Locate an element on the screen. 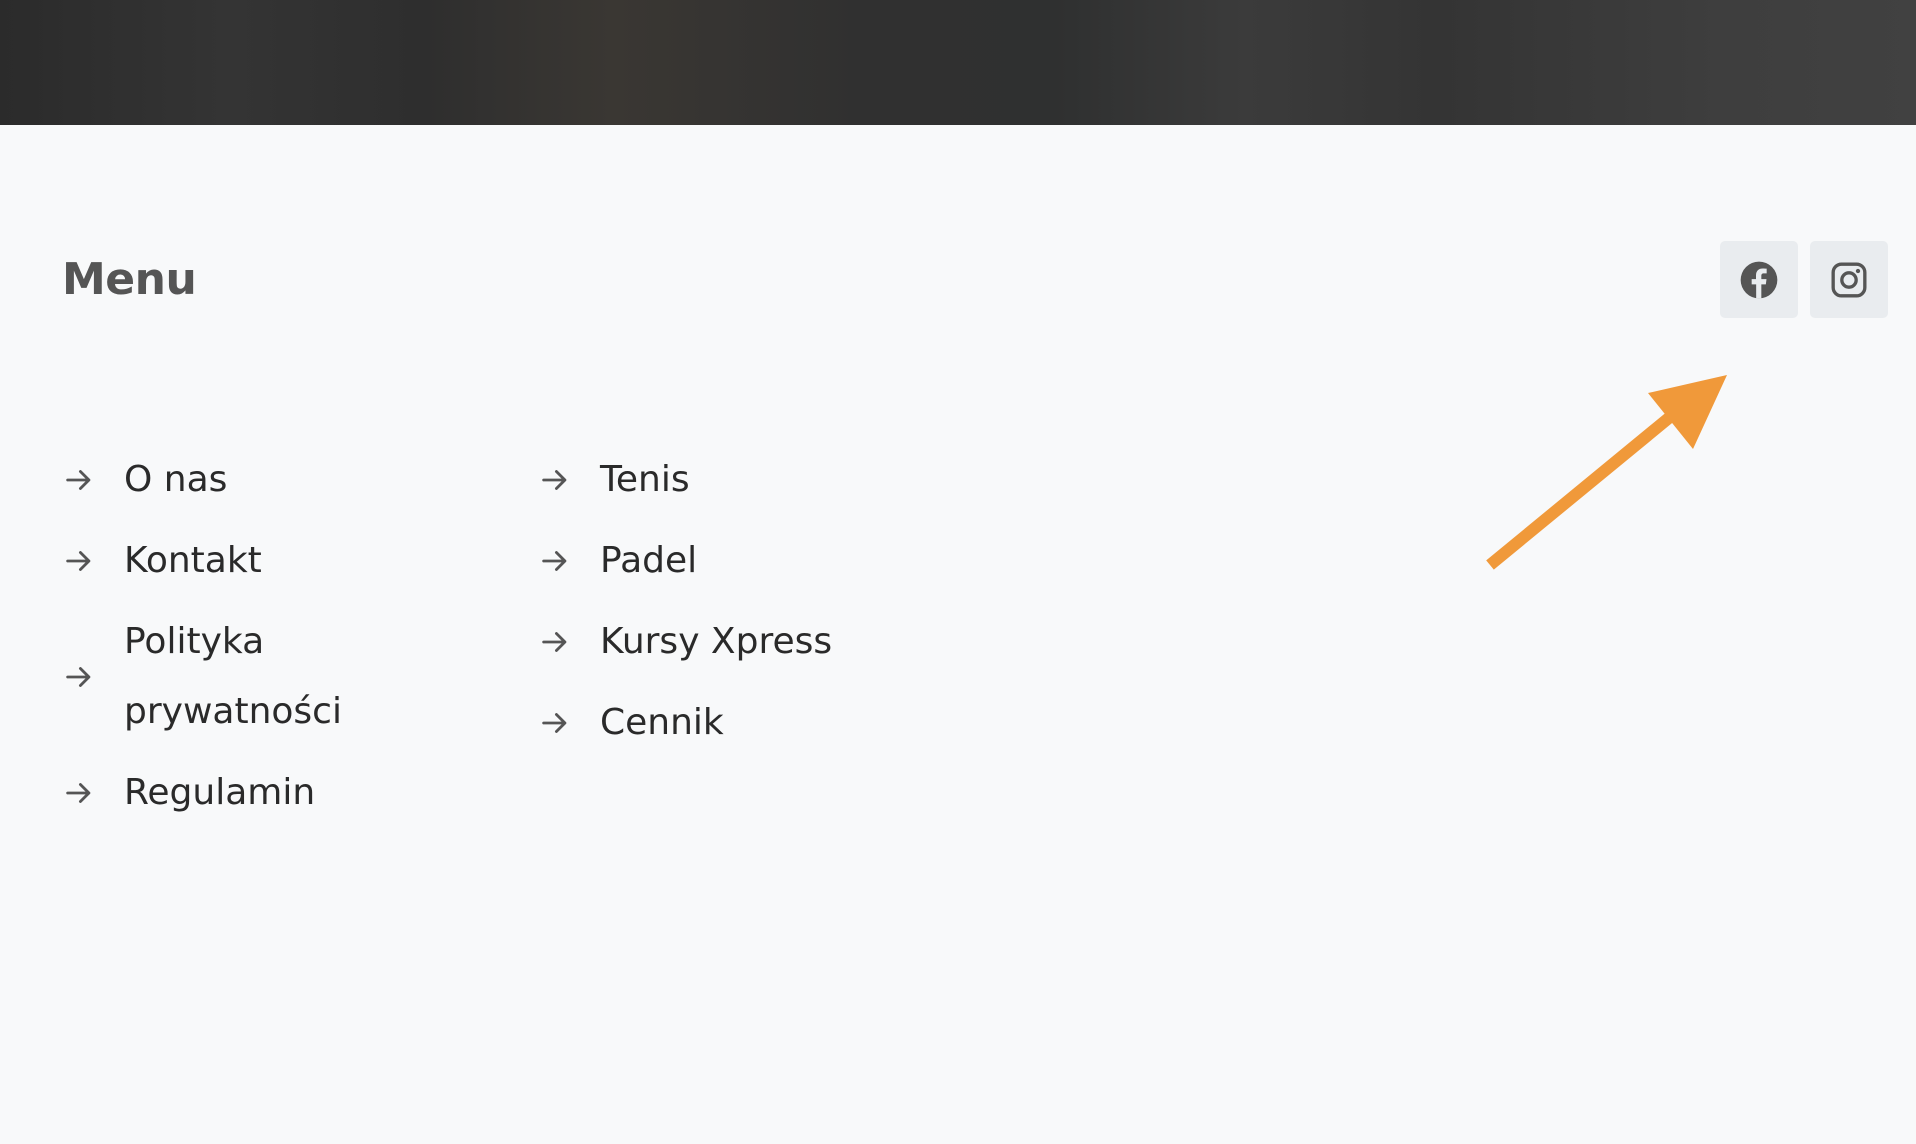  footer-link-label: Tenis is located at coordinates (645, 479).